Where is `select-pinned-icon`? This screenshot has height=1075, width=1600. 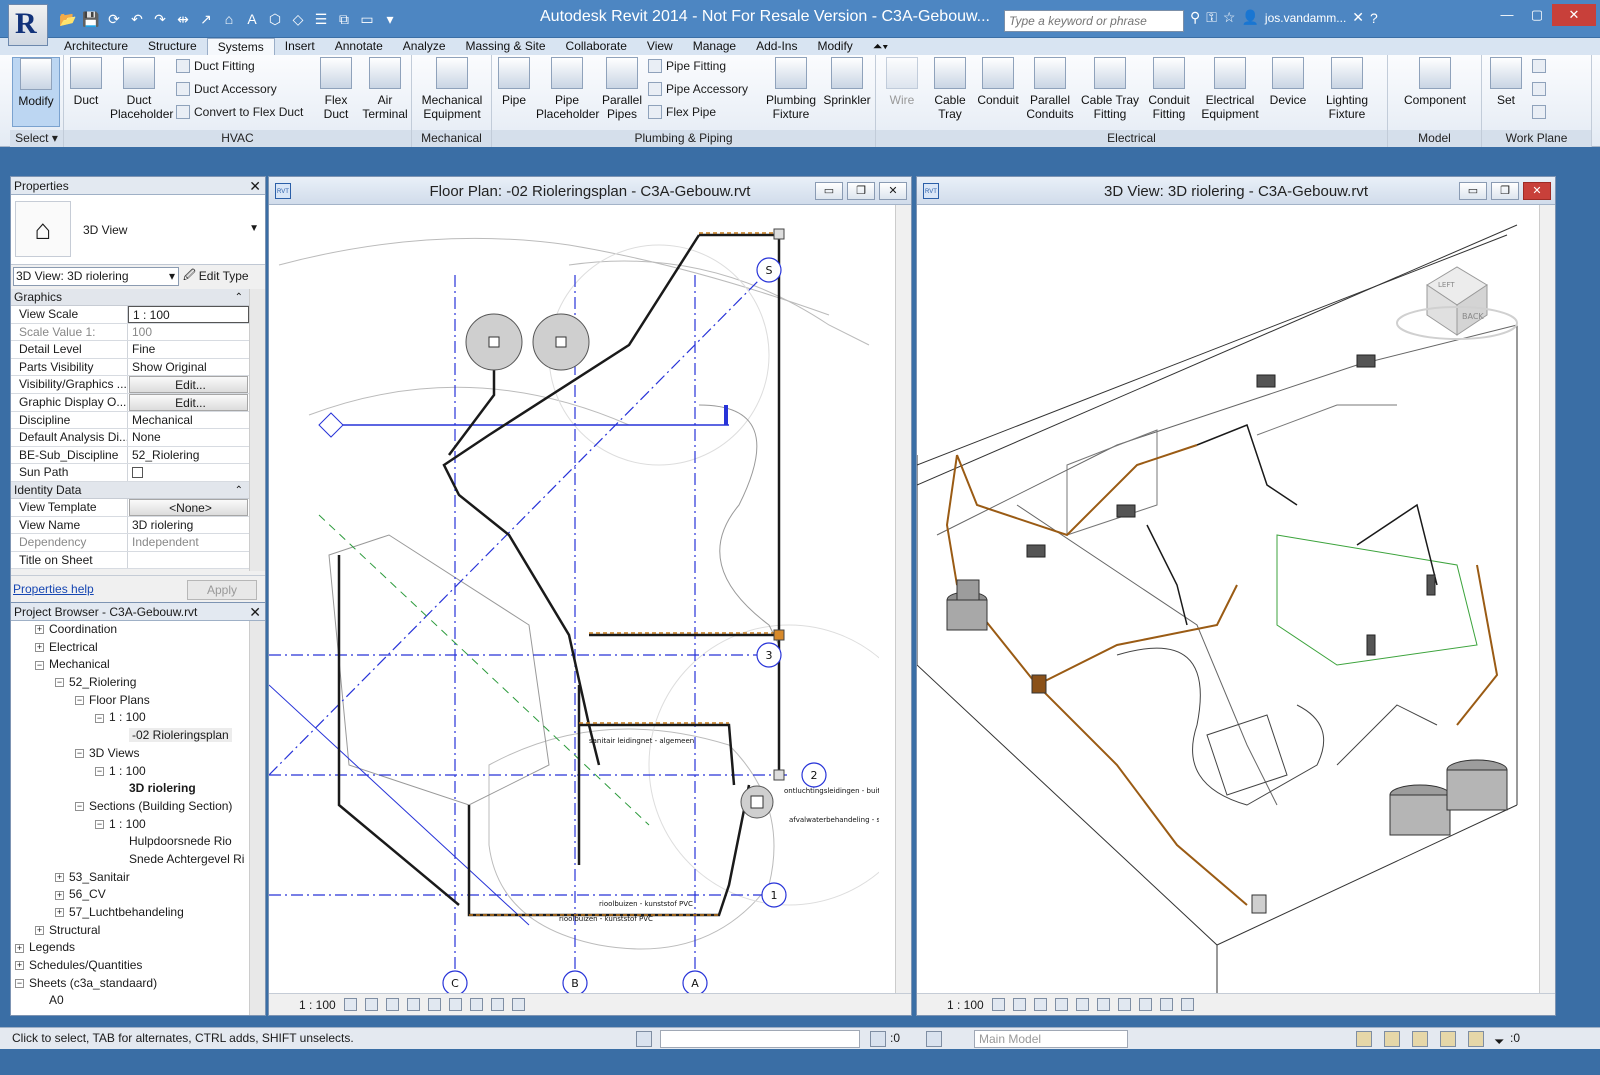
select-pinned-icon is located at coordinates (1420, 1039).